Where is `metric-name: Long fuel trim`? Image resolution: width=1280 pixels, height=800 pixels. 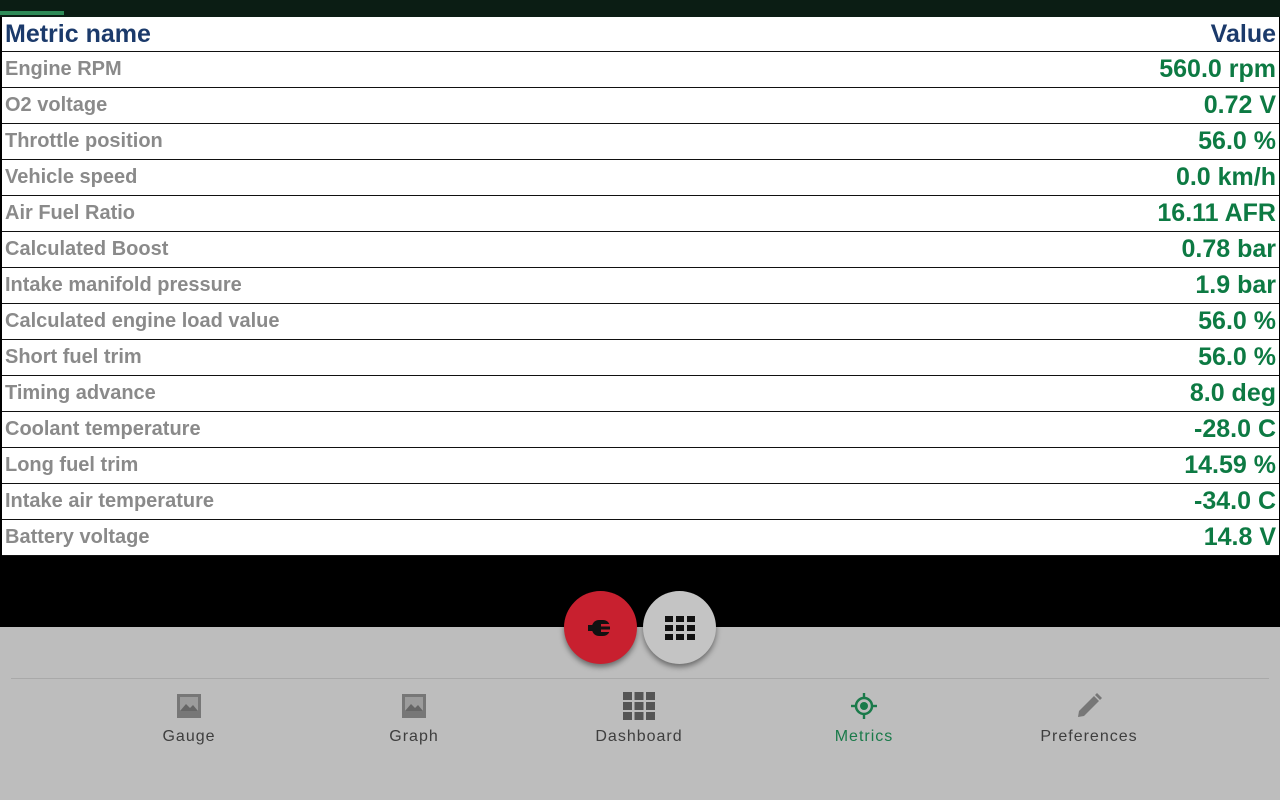
metric-name: Long fuel trim is located at coordinates (72, 465).